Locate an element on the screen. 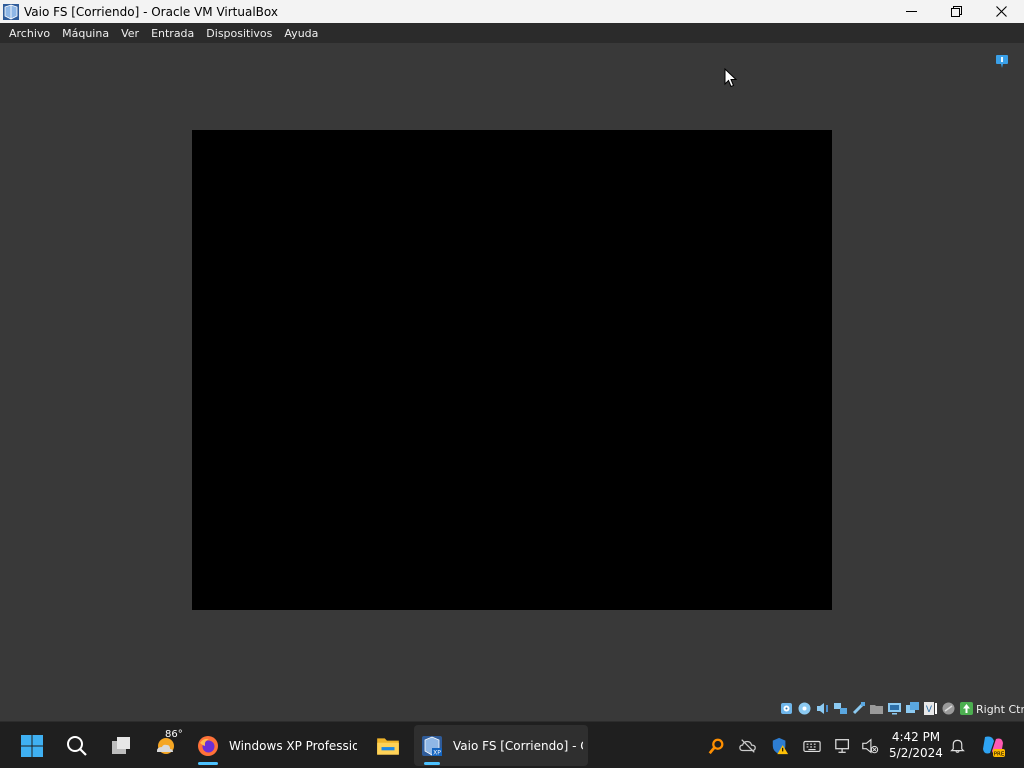 The width and height of the screenshot is (1024, 768). tray-security is located at coordinates (780, 745).